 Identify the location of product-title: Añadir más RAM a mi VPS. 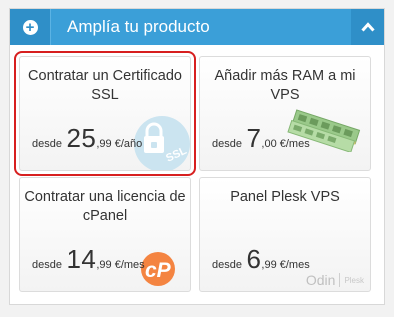
(285, 85).